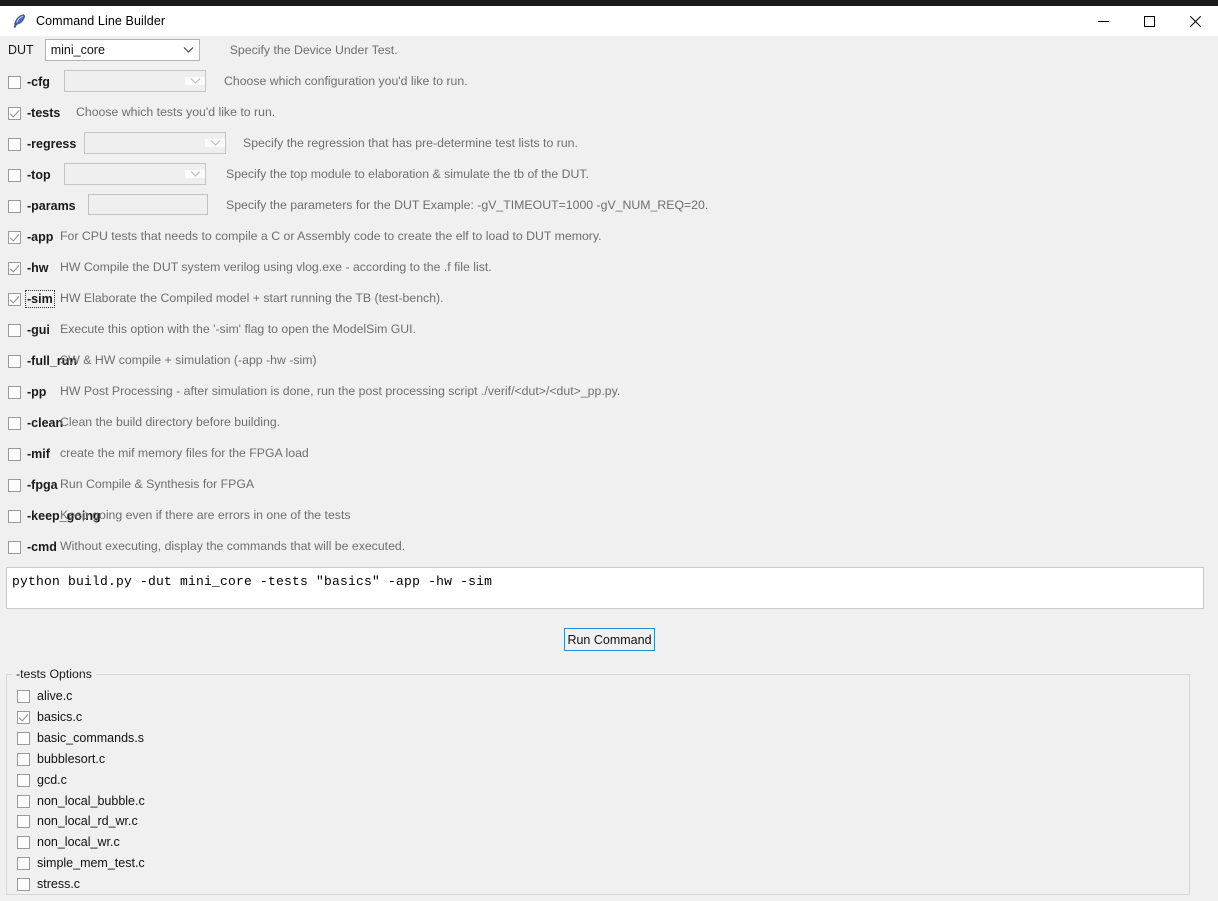 This screenshot has height=901, width=1218. I want to click on option-label-sim: -sim, so click(40, 299).